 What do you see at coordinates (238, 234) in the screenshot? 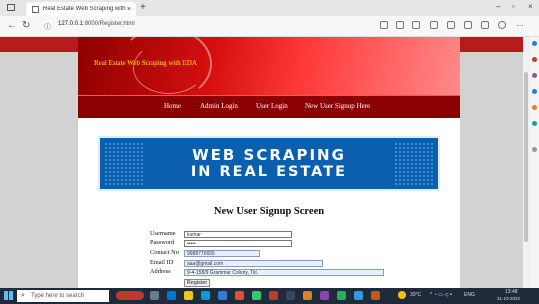
I see `username-input: kumar` at bounding box center [238, 234].